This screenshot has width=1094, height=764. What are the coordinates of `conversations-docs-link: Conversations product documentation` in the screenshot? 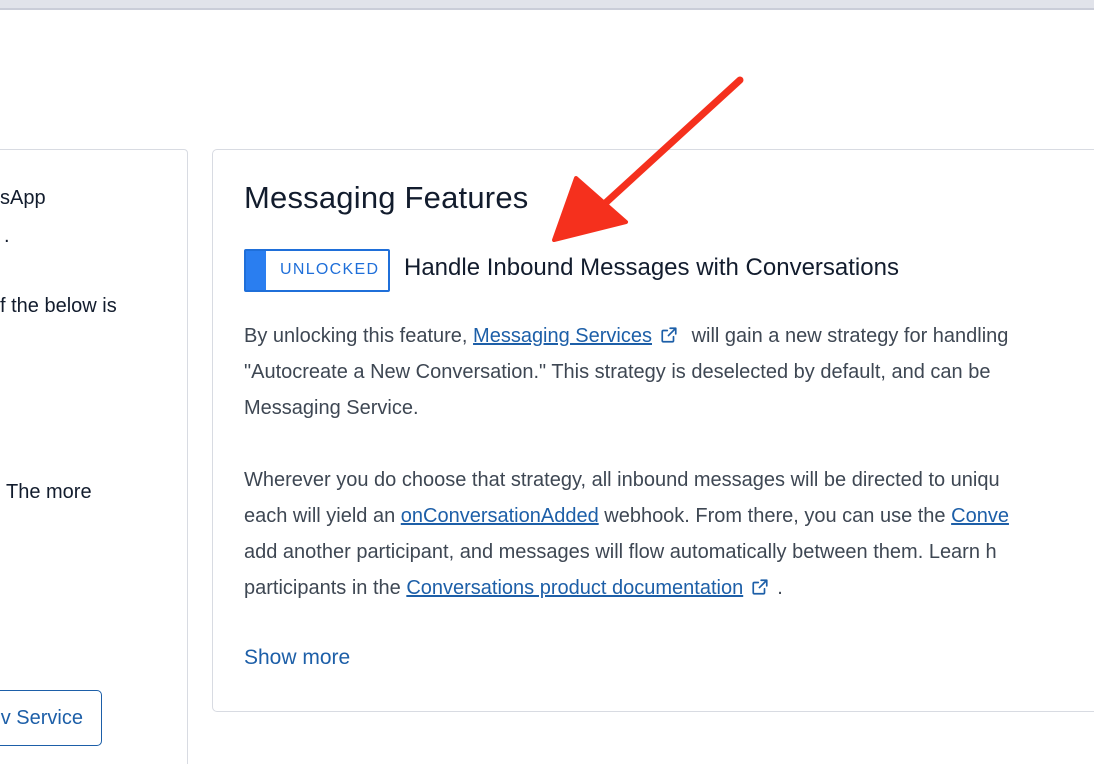 It's located at (574, 588).